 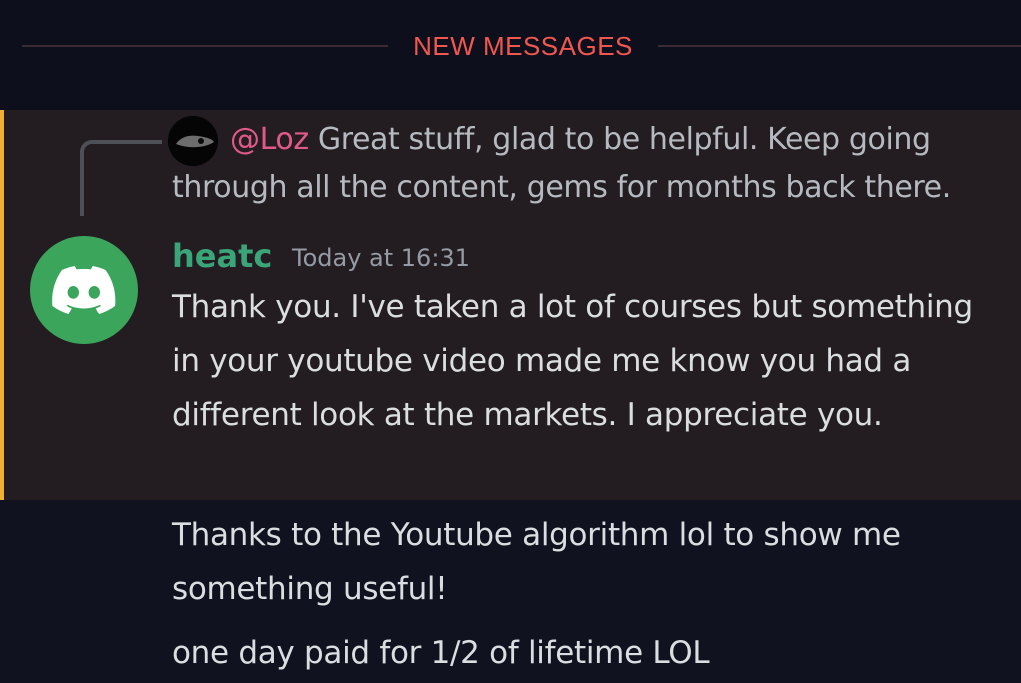 What do you see at coordinates (84, 290) in the screenshot?
I see `discord-logo-icon` at bounding box center [84, 290].